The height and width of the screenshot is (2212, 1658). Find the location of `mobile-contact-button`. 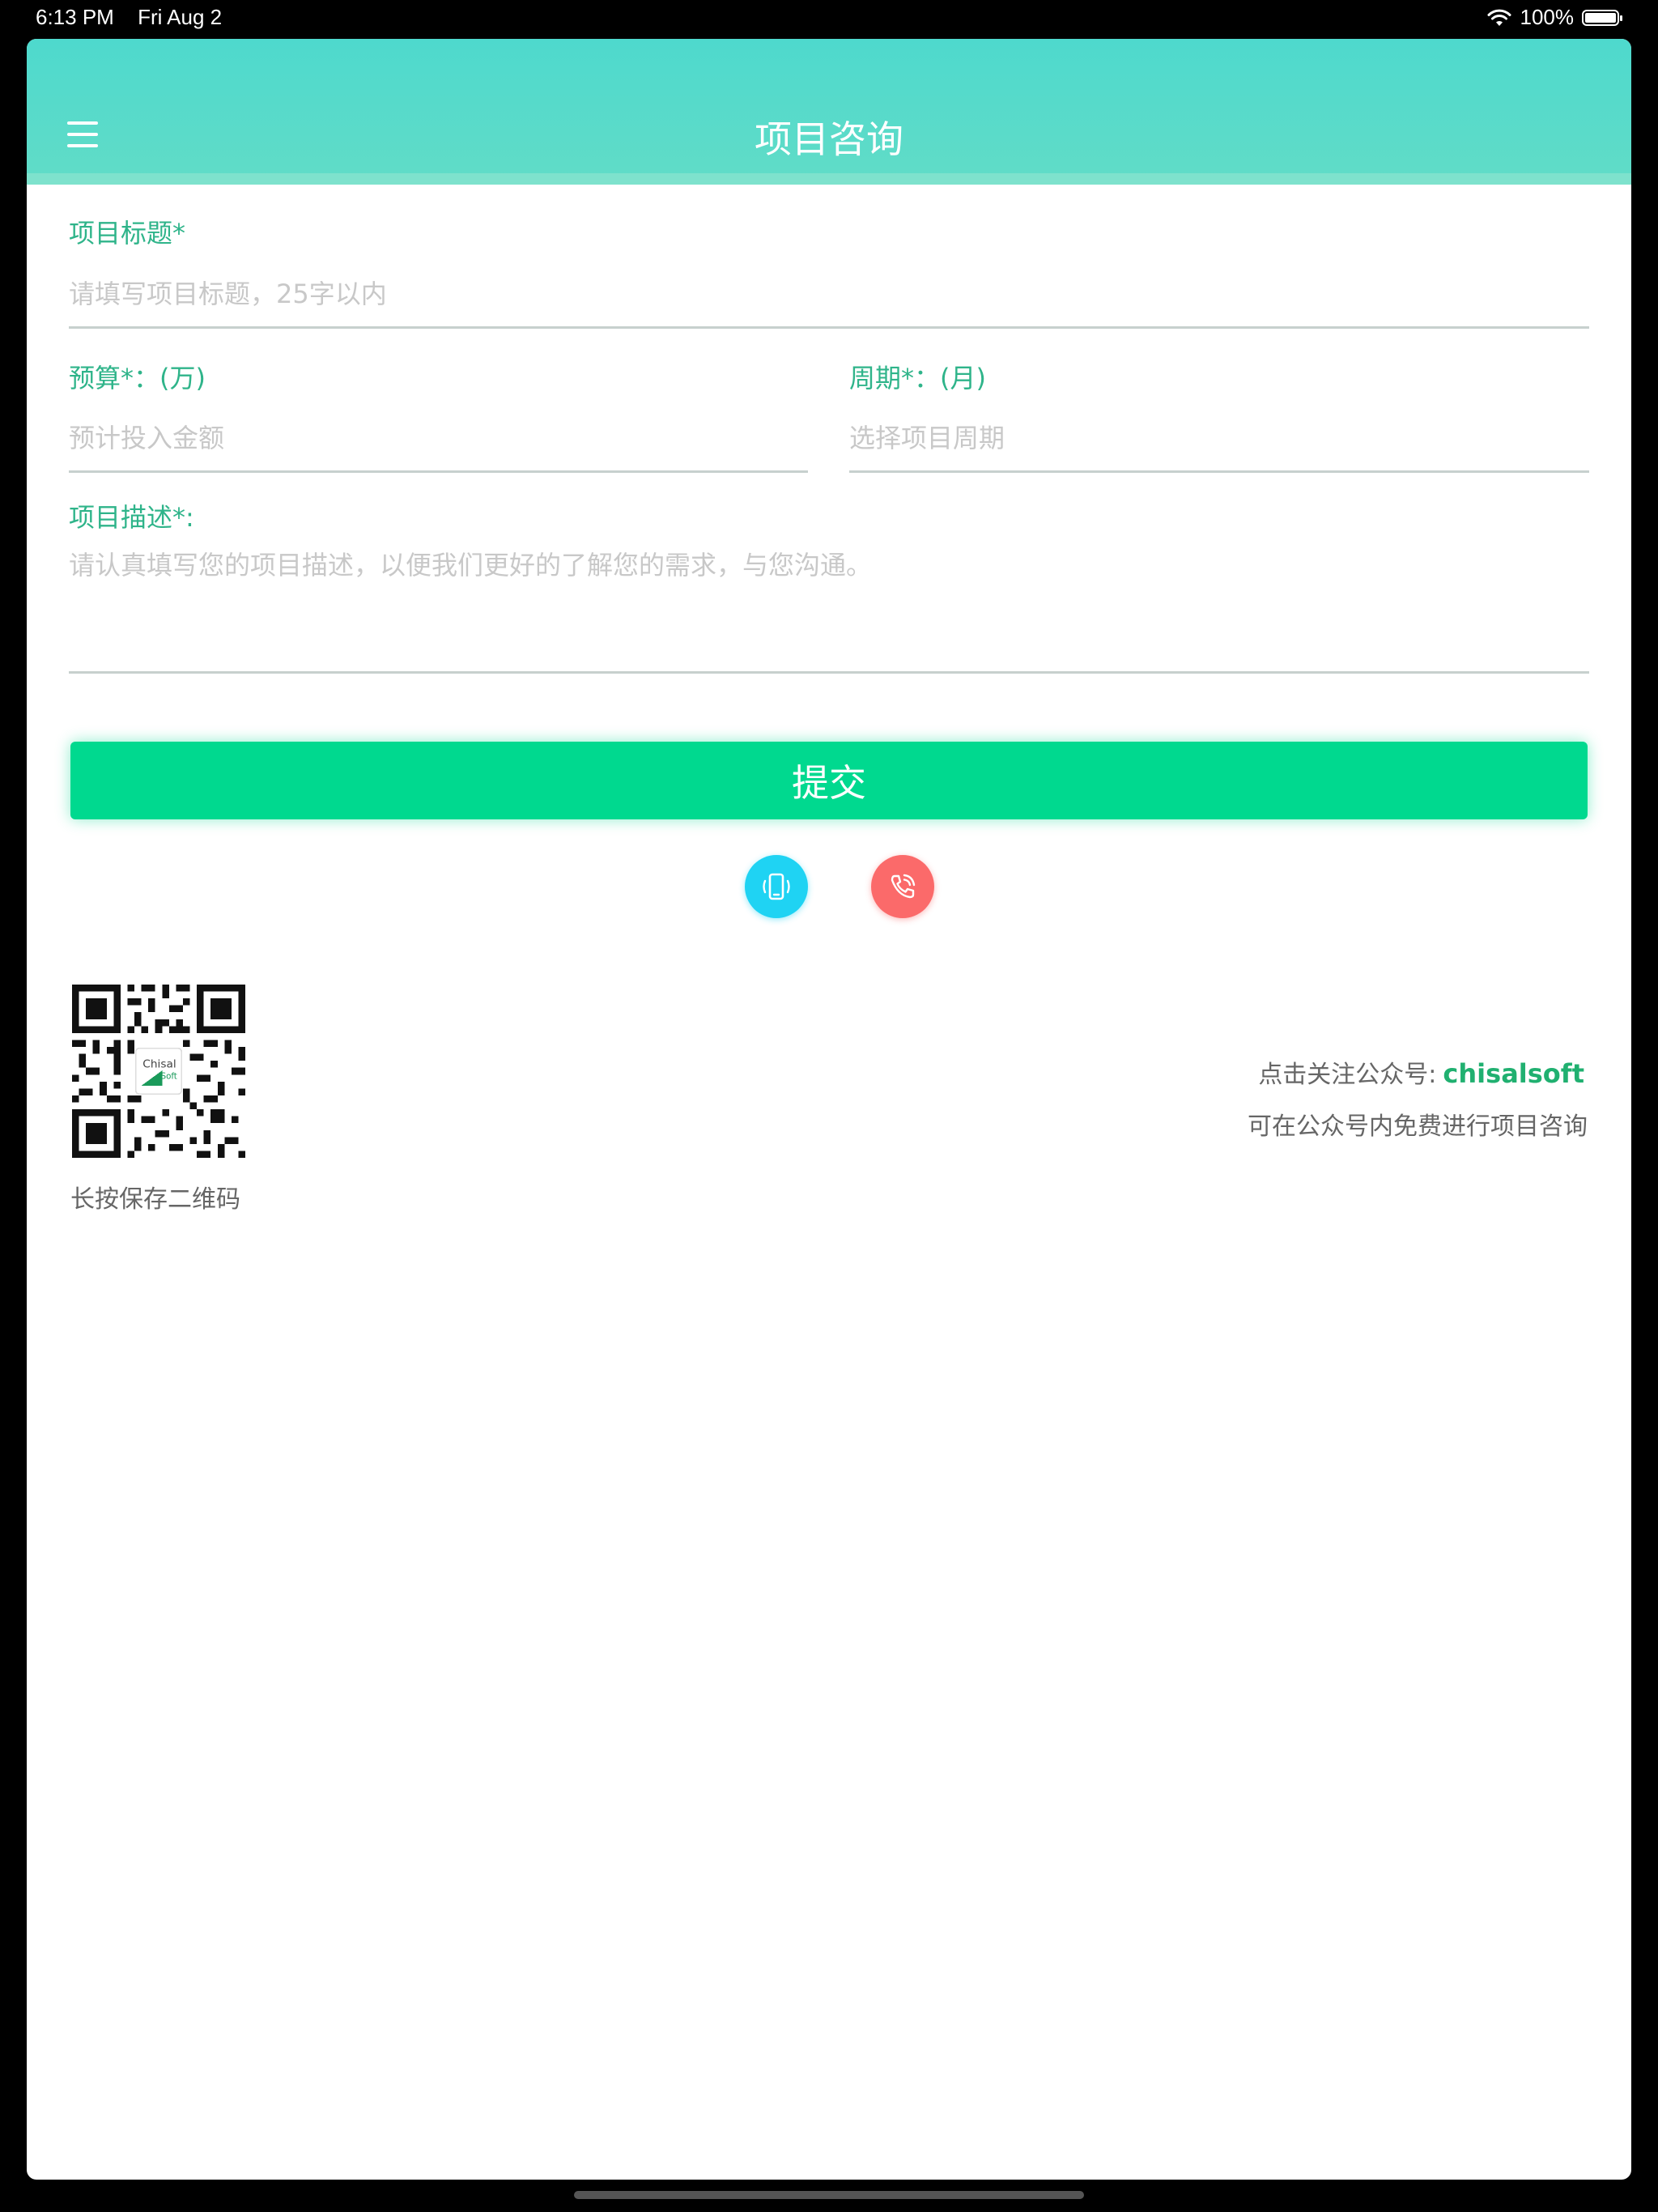

mobile-contact-button is located at coordinates (776, 886).